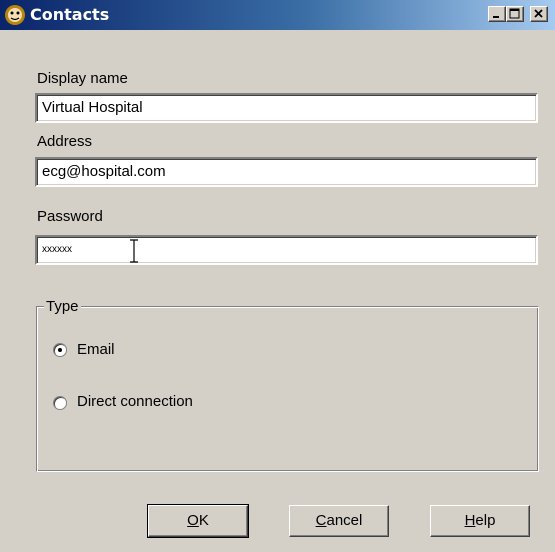  I want to click on maximize-button, so click(515, 14).